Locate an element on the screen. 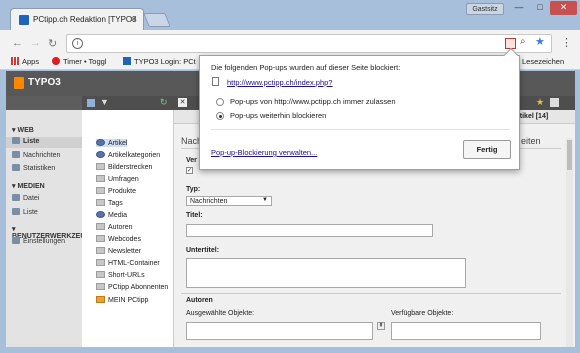 The image size is (580, 353). module-nachrichten: Nachrichten is located at coordinates (36, 155).